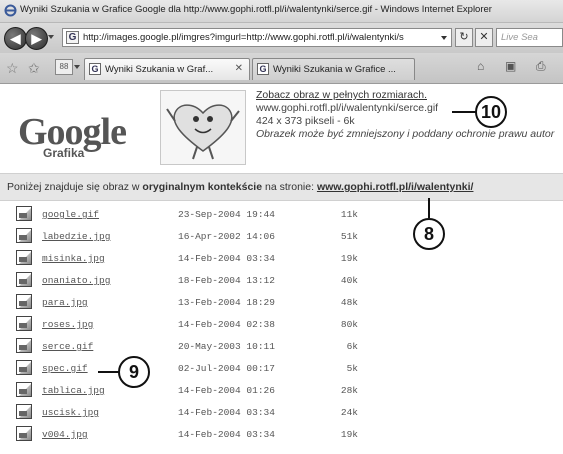 Image resolution: width=563 pixels, height=454 pixels. I want to click on file-name-link: google.gif, so click(70, 214).